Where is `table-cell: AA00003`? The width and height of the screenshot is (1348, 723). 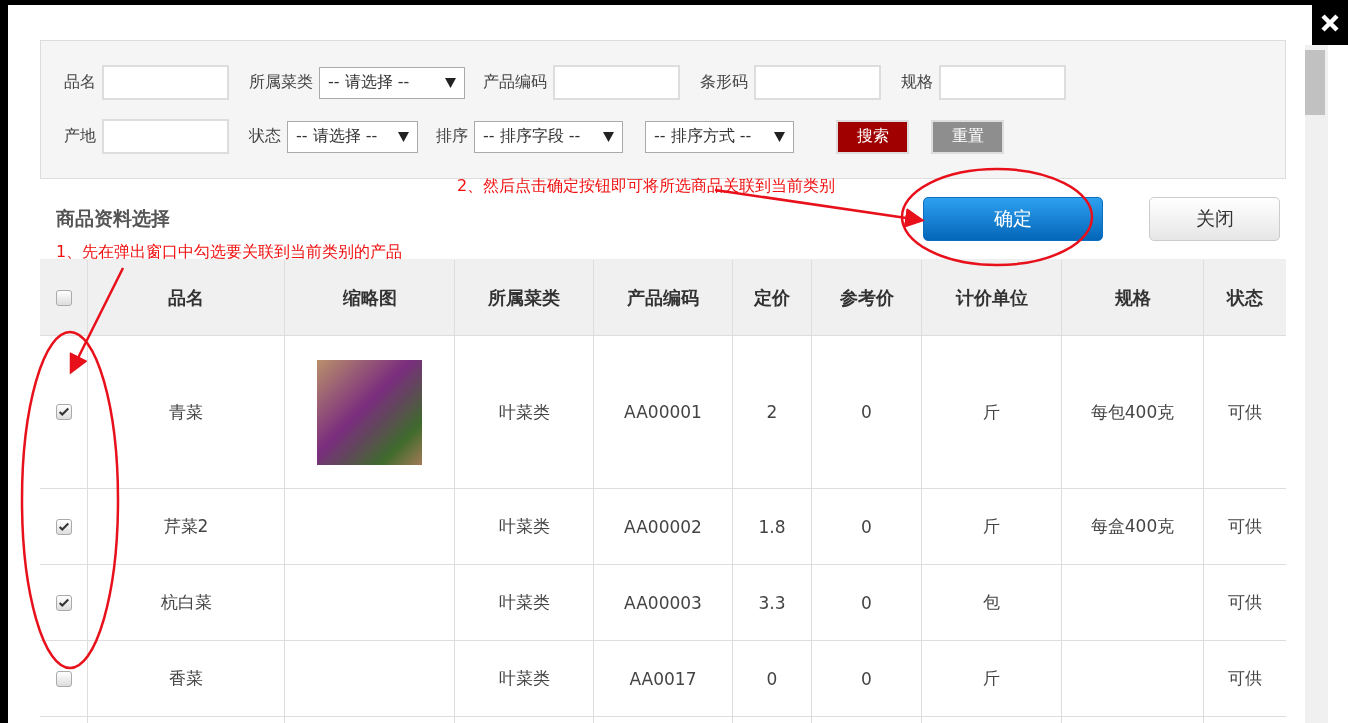
table-cell: AA00003 is located at coordinates (663, 602).